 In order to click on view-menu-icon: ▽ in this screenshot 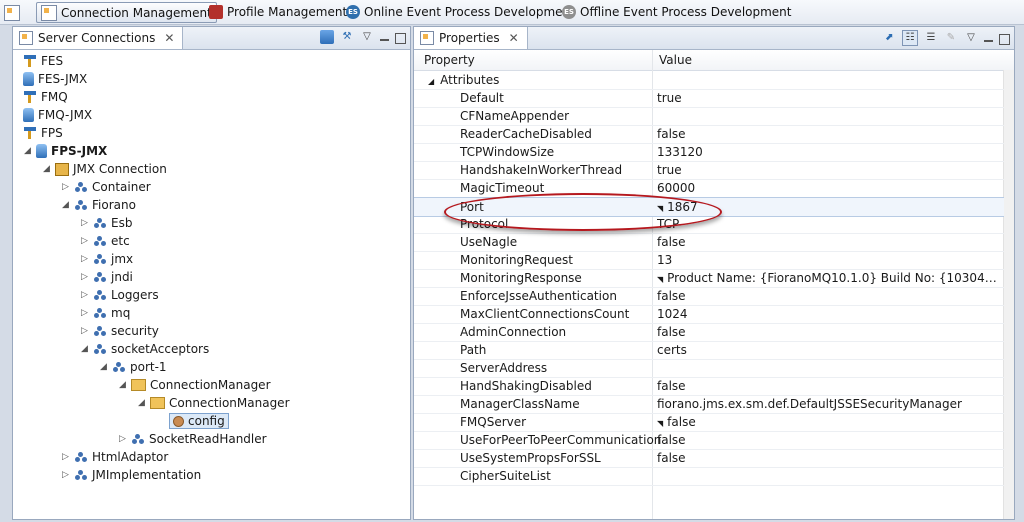, I will do `click(971, 38)`.